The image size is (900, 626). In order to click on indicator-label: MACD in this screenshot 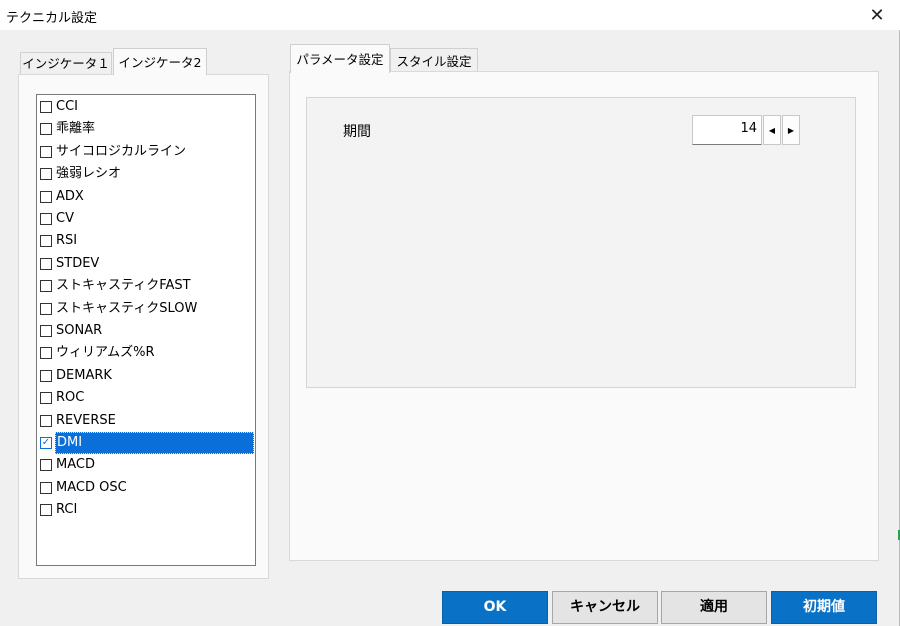, I will do `click(75, 465)`.